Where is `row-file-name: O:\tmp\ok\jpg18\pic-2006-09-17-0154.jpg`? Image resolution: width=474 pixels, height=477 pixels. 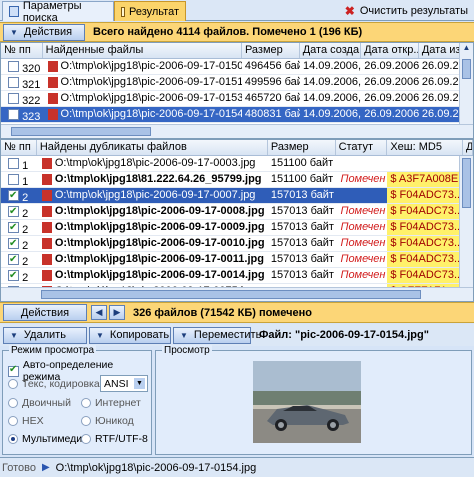
row-file-name: O:\tmp\ok\jpg18\pic-2006-09-17-0154.jpg is located at coordinates (151, 114).